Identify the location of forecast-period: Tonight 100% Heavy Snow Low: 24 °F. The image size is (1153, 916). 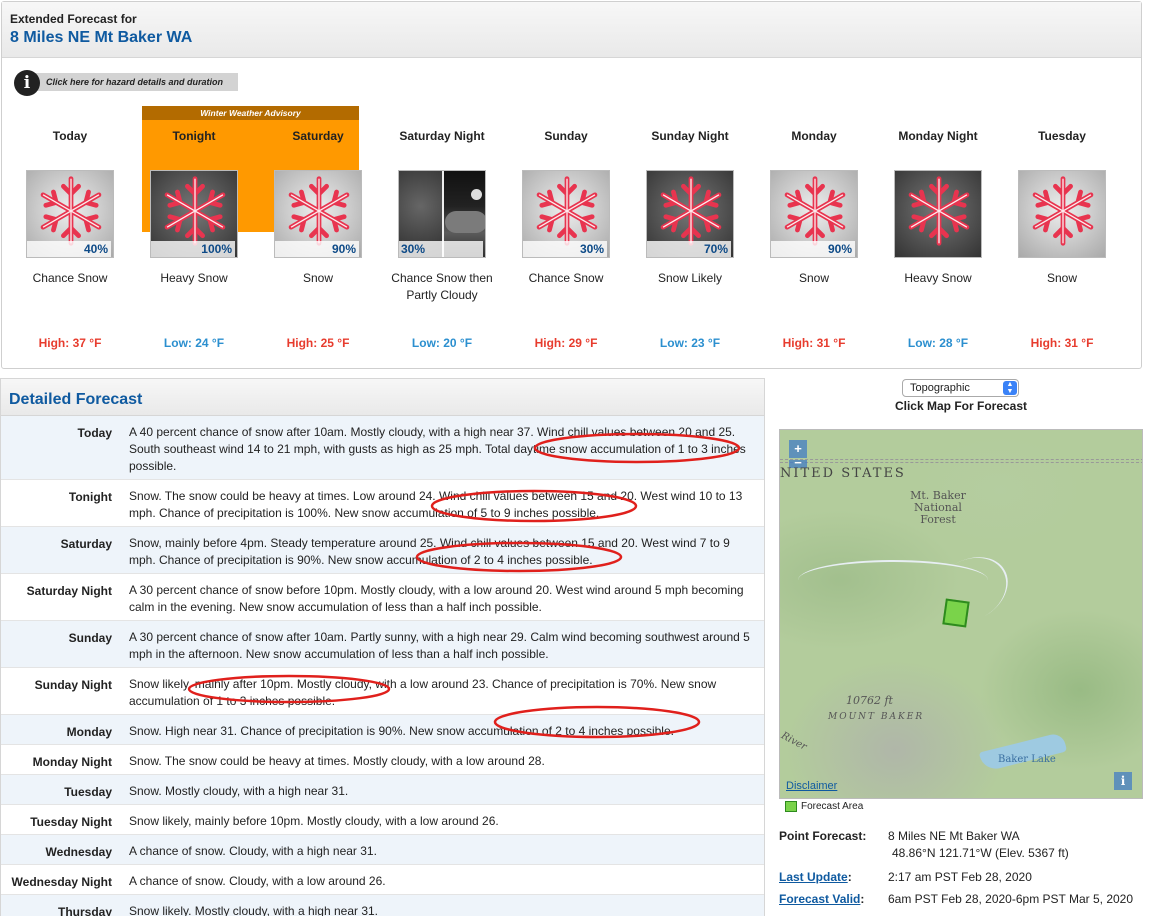
(194, 239).